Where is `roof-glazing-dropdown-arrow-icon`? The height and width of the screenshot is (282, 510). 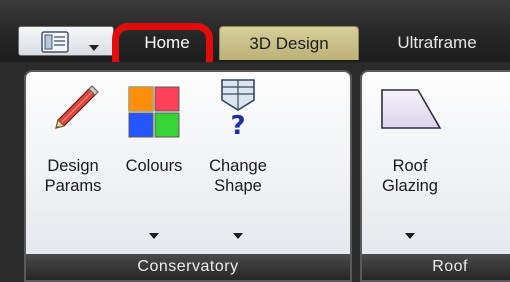 roof-glazing-dropdown-arrow-icon is located at coordinates (410, 235).